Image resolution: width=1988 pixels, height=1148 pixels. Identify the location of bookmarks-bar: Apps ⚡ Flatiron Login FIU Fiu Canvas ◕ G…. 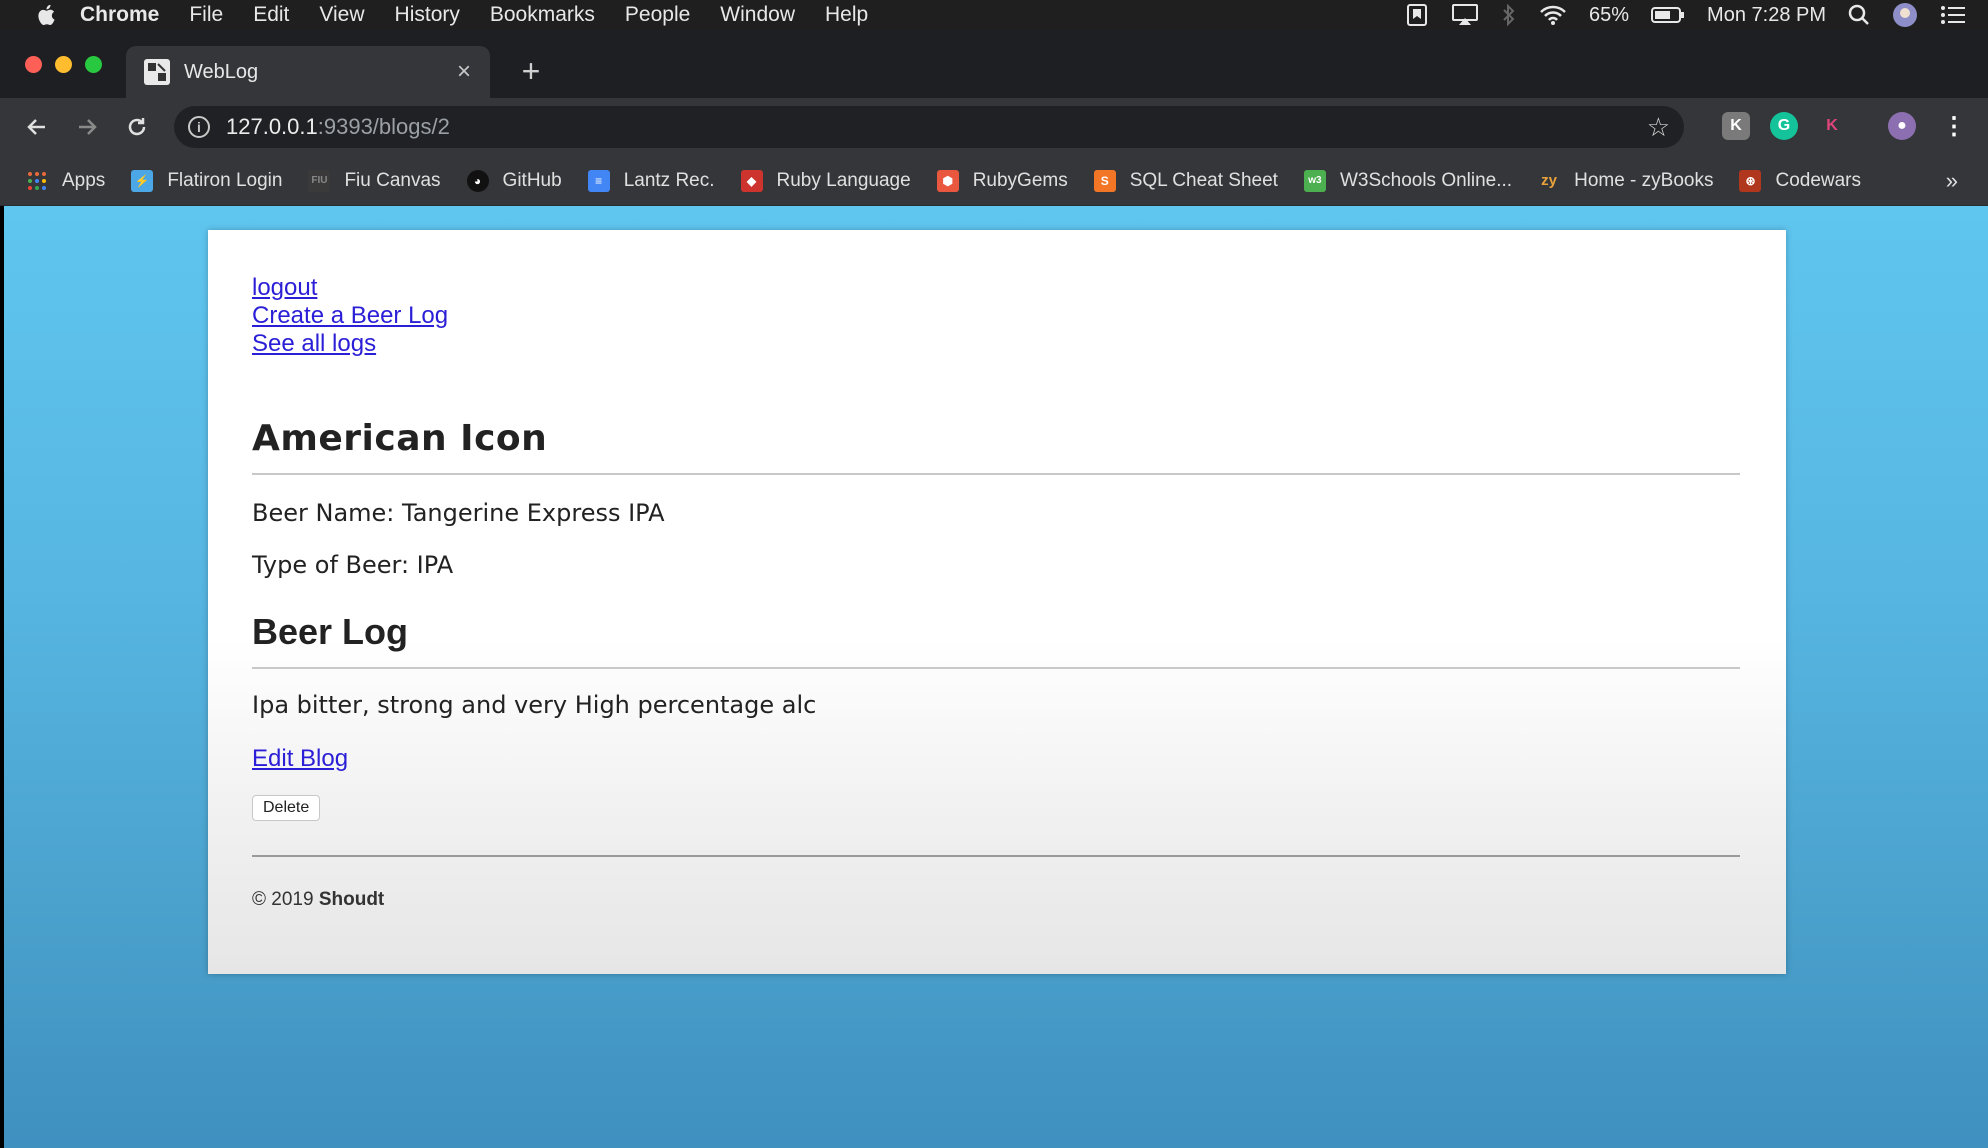
(994, 181).